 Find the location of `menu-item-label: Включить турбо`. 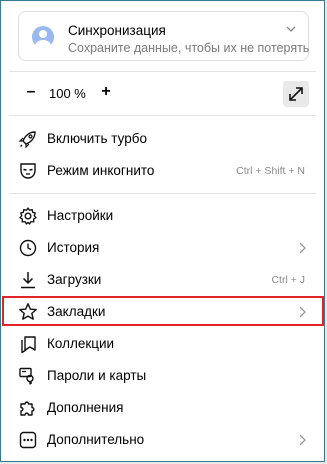

menu-item-label: Включить турбо is located at coordinates (97, 138).